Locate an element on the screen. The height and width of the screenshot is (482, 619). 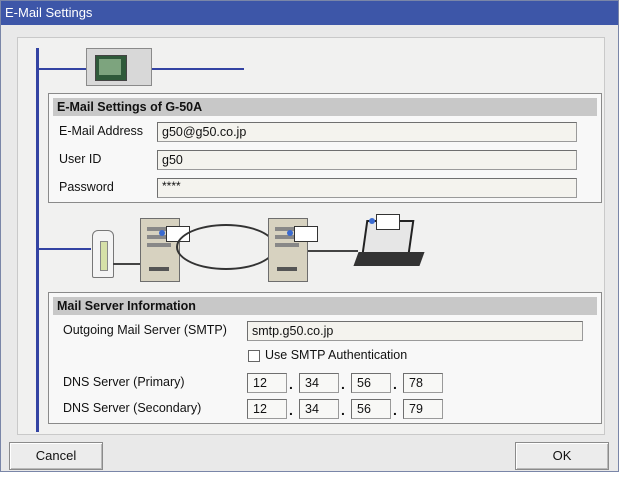
modem-icon is located at coordinates (103, 254).